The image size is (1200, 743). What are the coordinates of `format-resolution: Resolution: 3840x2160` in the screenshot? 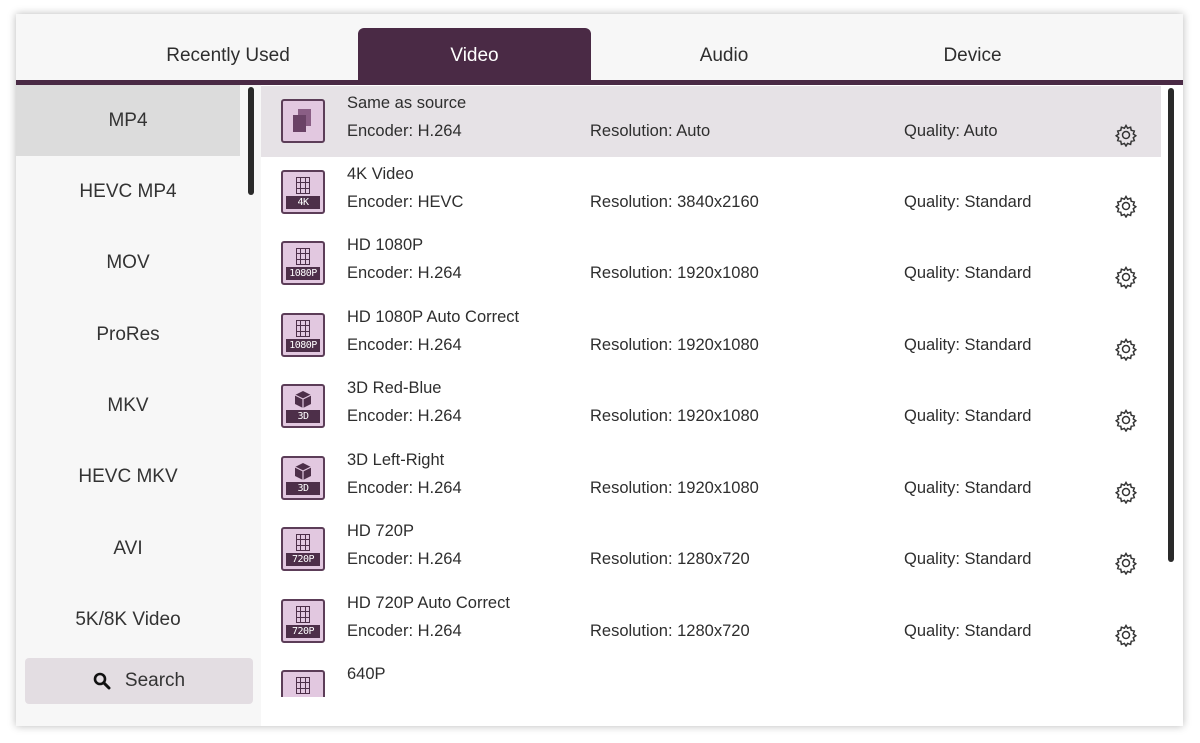 It's located at (674, 202).